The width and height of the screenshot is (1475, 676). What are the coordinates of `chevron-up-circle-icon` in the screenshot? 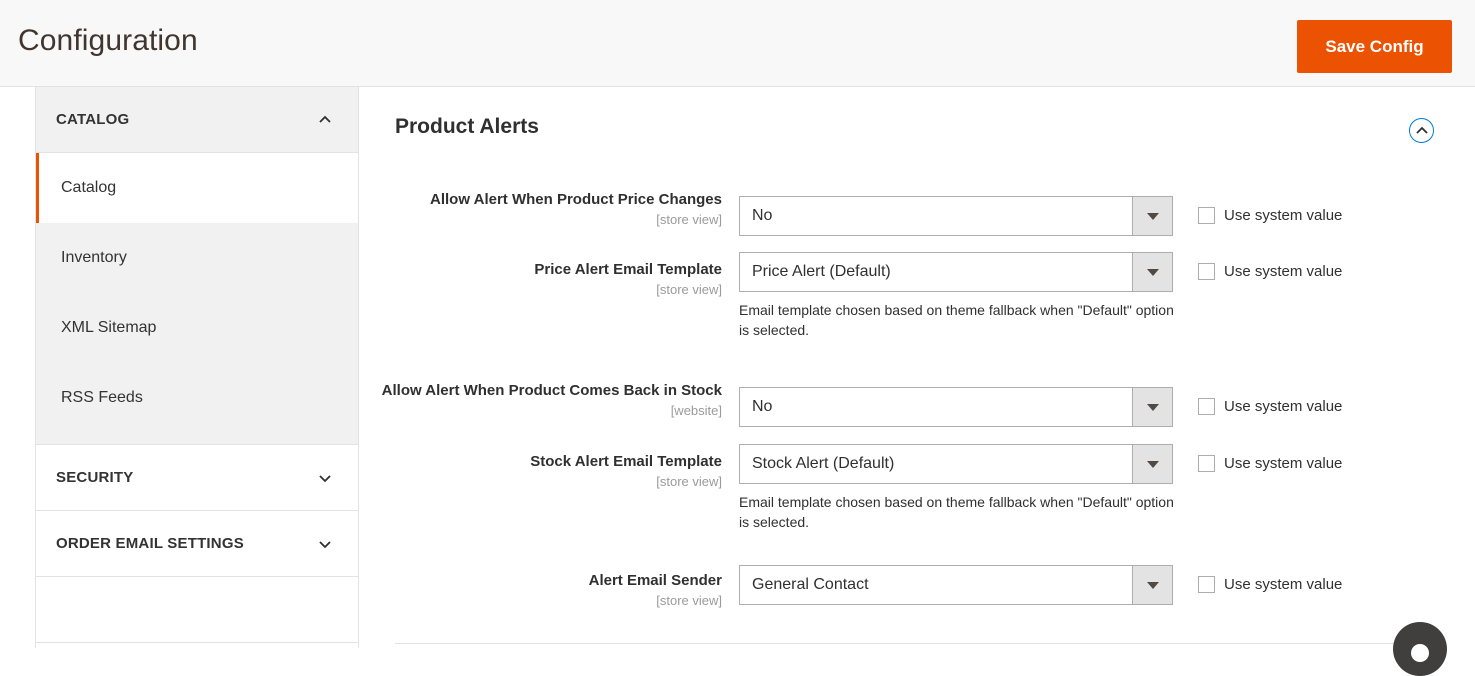 It's located at (1421, 130).